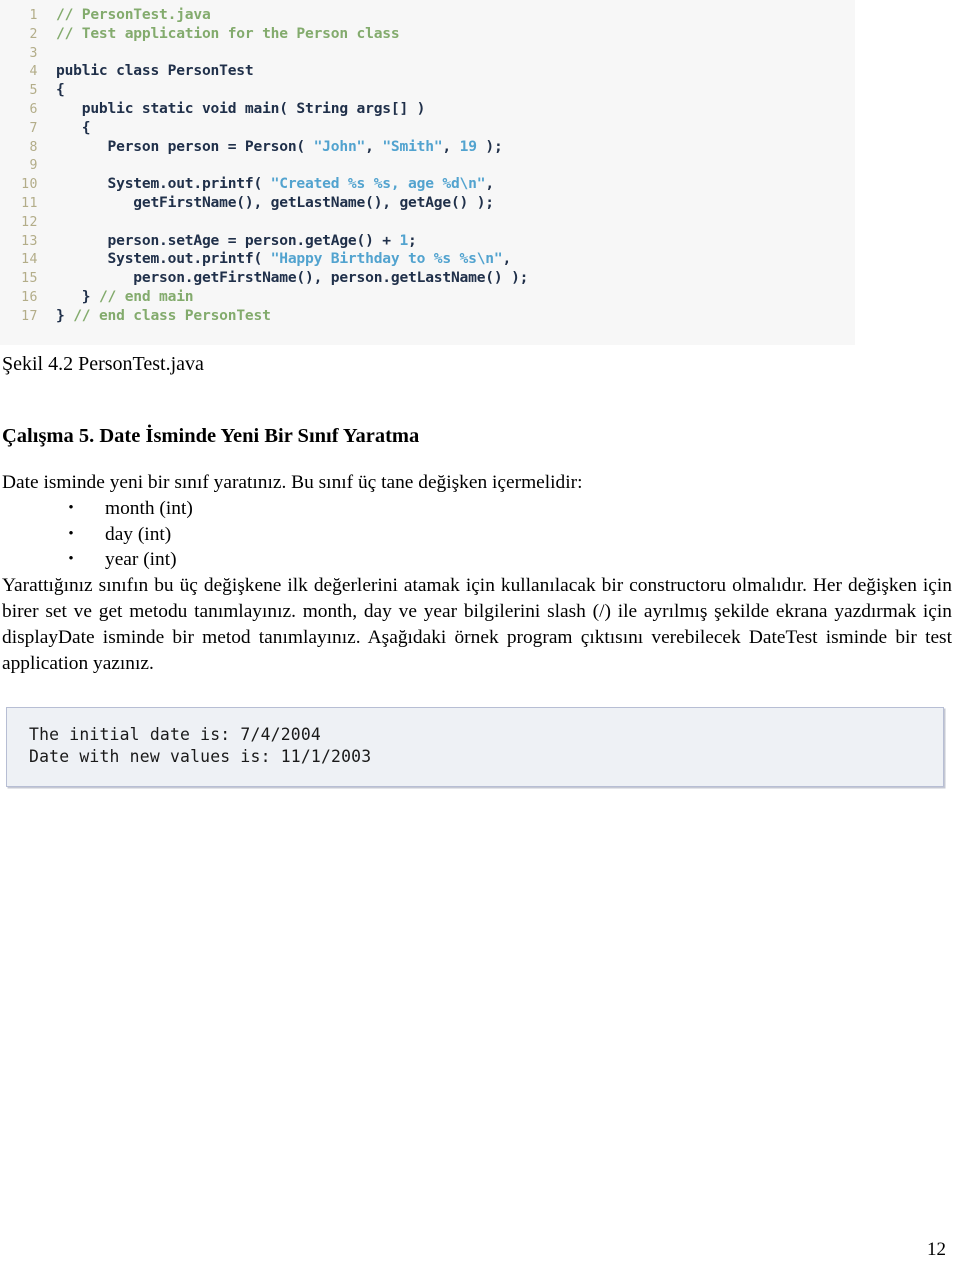 The image size is (960, 1279). Describe the element at coordinates (33, 91) in the screenshot. I see `code-line-number: 5` at that location.